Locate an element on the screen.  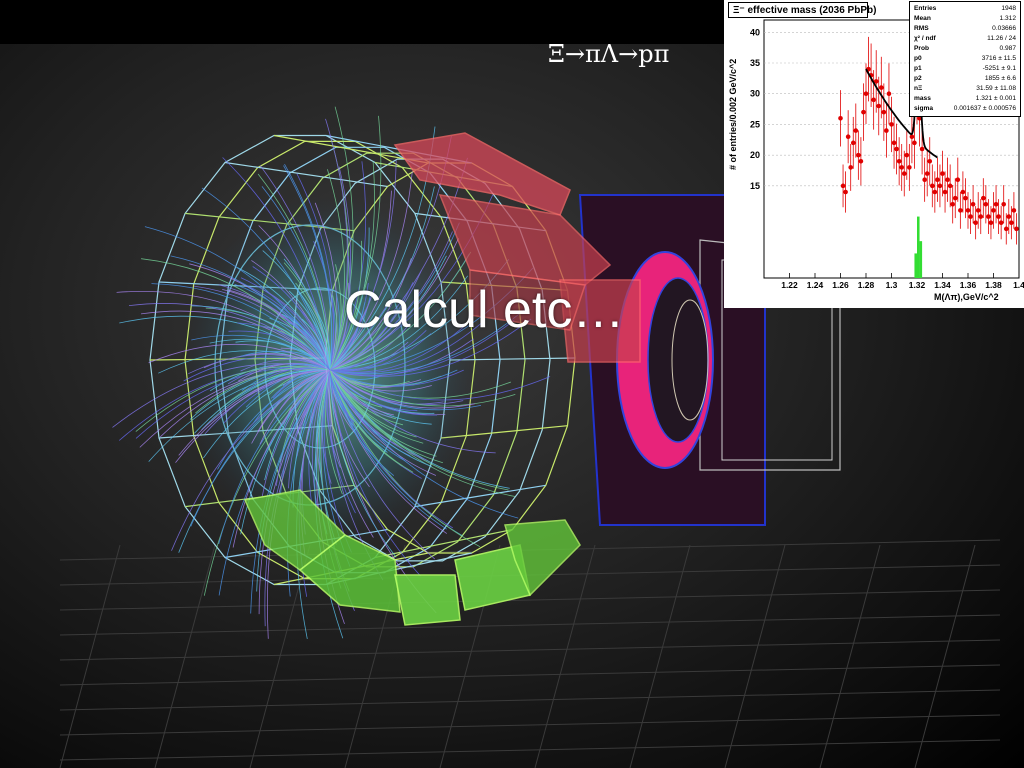
stat-row: p1 -5251 ± 9.1 is located at coordinates (965, 69).